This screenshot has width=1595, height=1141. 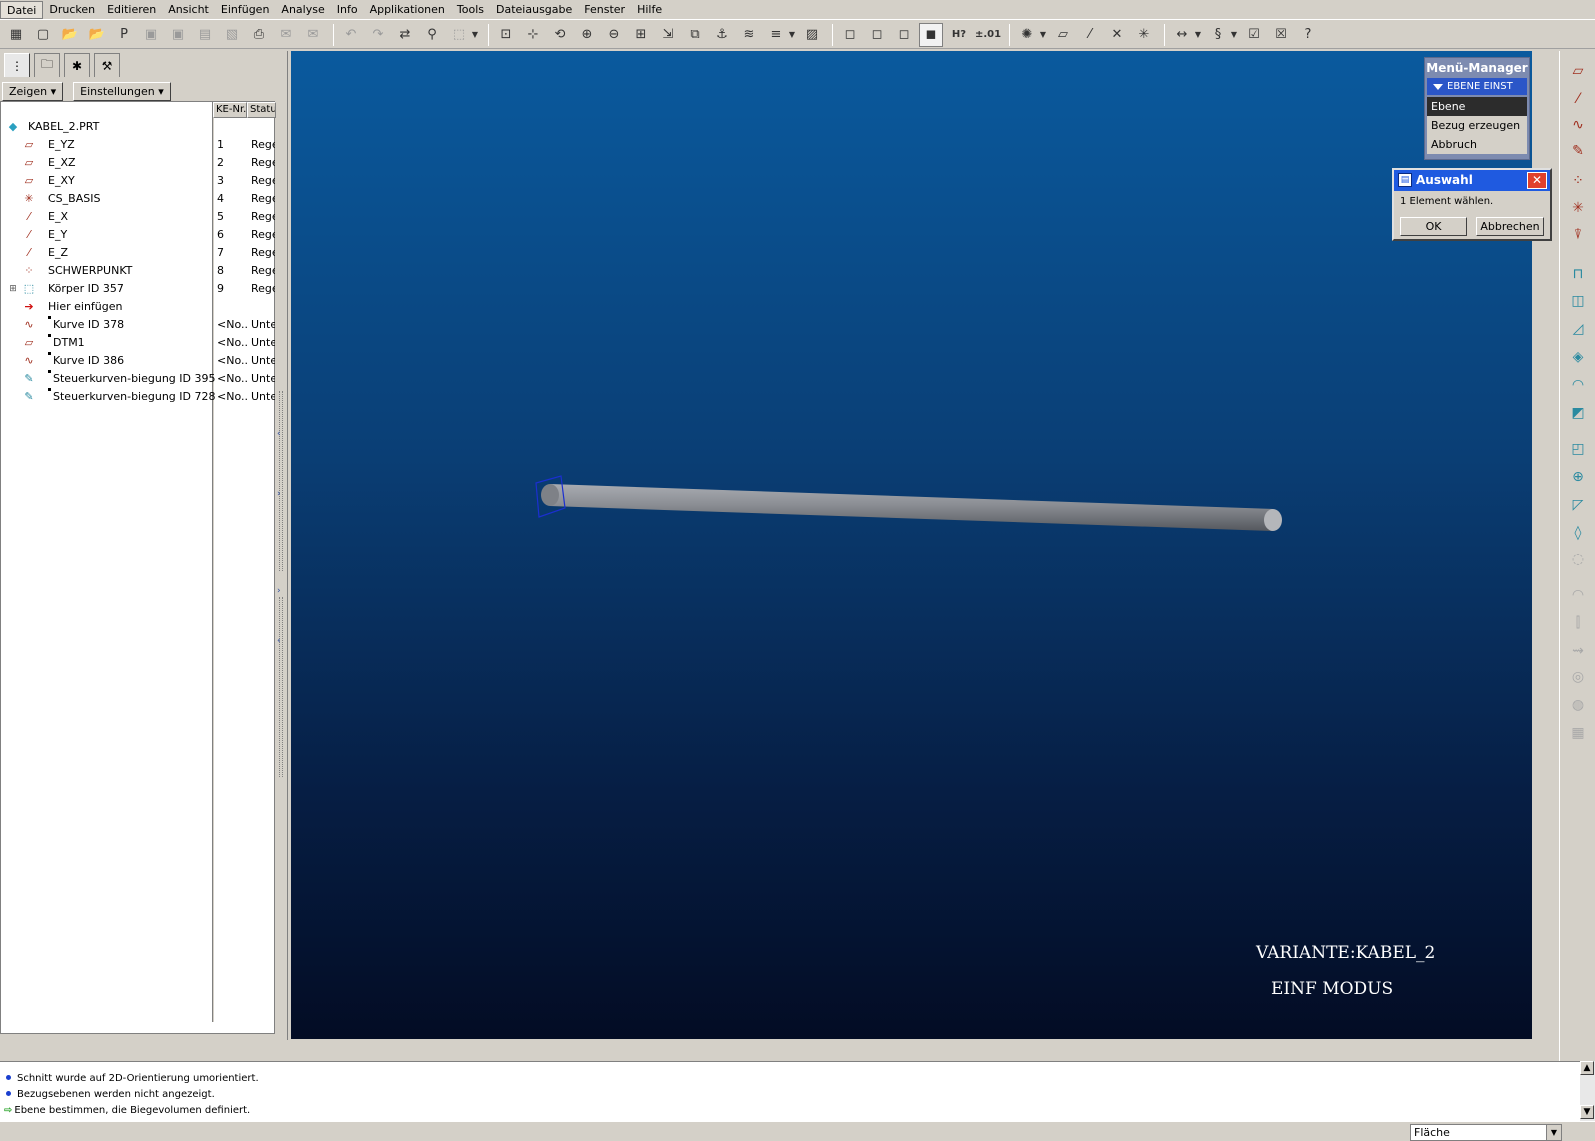 I want to click on context-help-icon: ?, so click(x=1308, y=35).